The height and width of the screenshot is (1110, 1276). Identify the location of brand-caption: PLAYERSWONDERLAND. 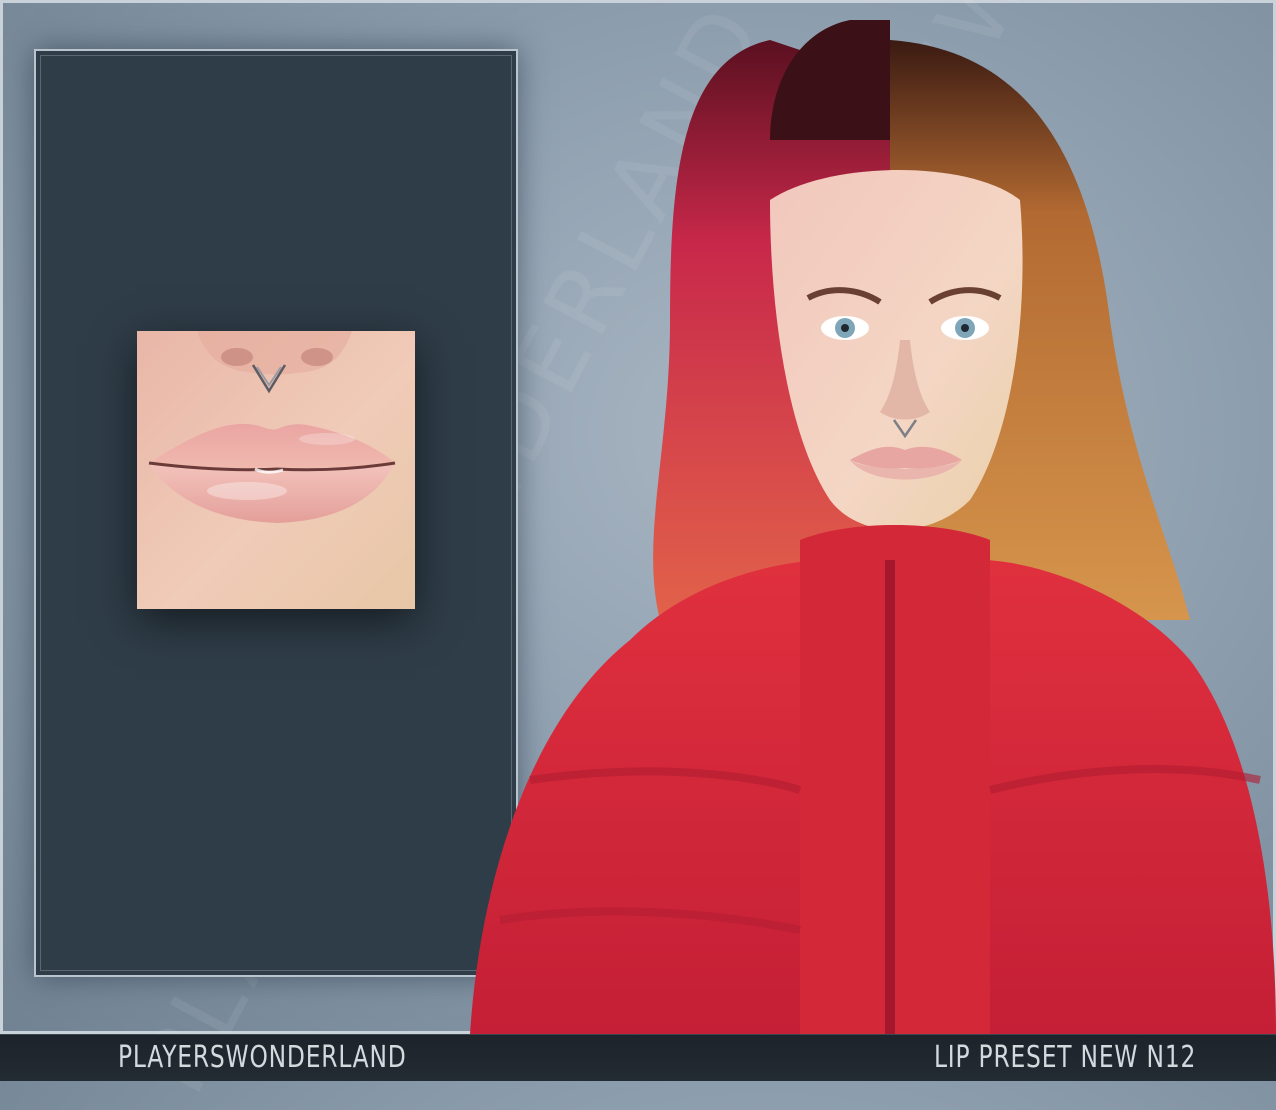
(262, 1057).